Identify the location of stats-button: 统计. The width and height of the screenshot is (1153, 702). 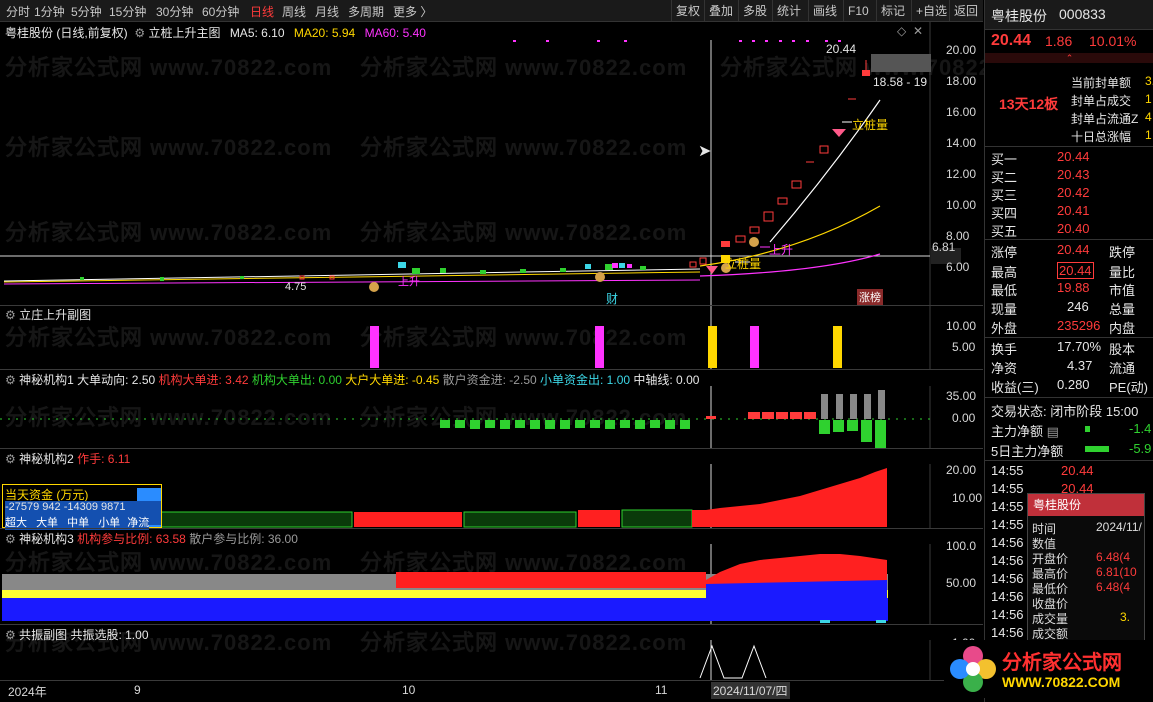
(788, 11).